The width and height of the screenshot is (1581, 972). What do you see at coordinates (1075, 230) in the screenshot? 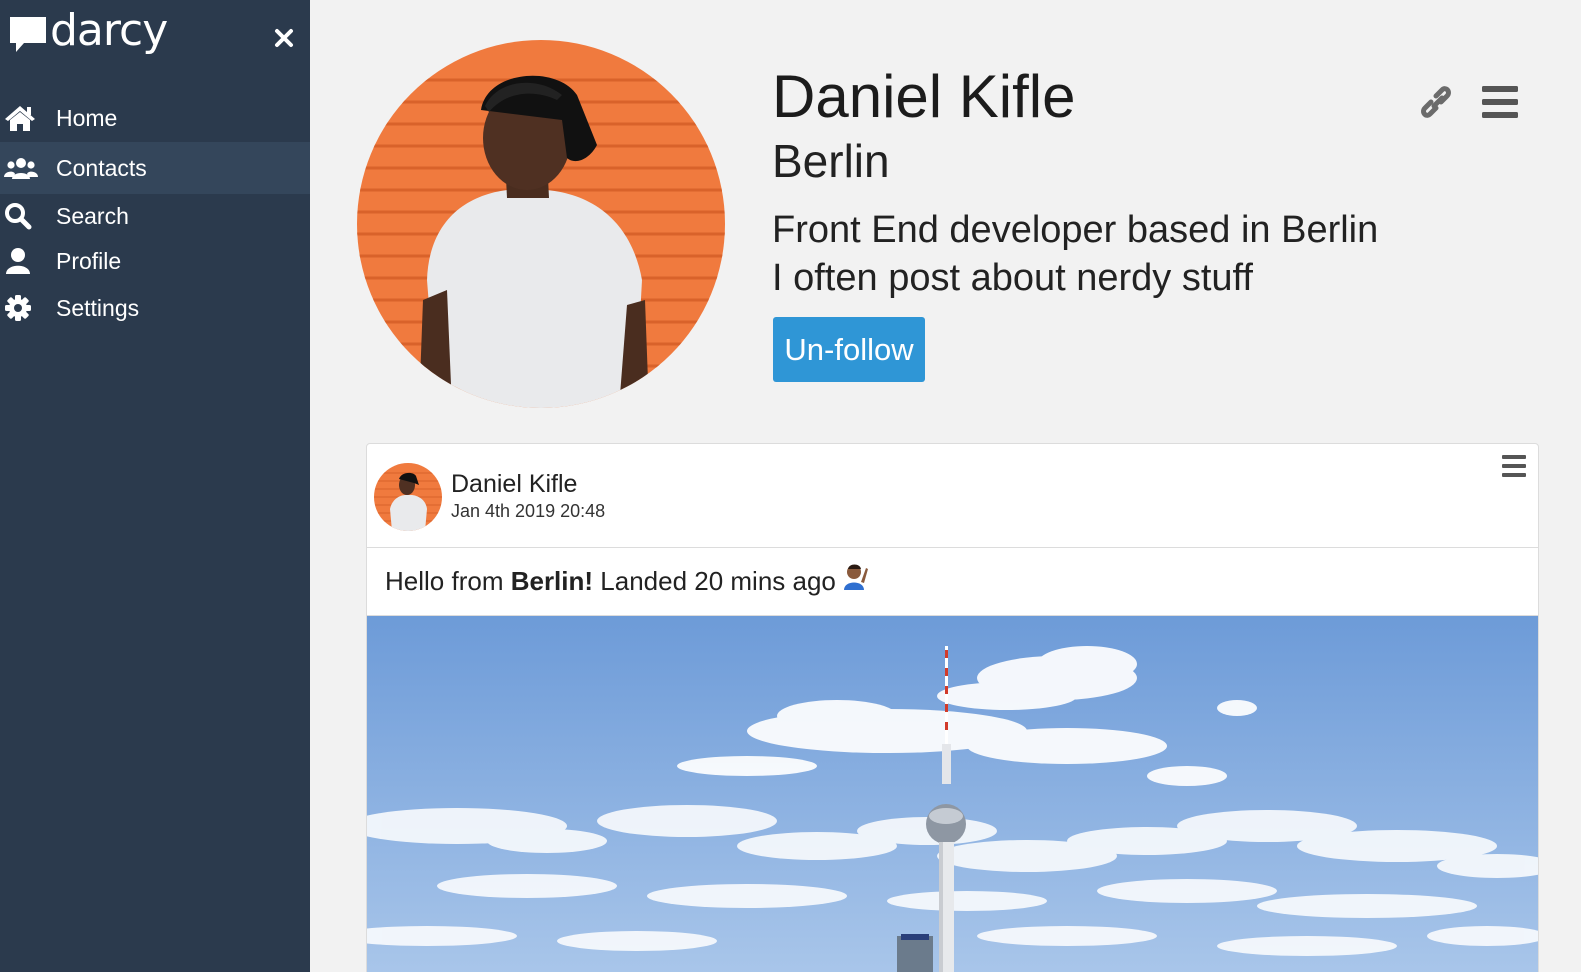
I see `bio-line: Front End developer based in Berlin` at bounding box center [1075, 230].